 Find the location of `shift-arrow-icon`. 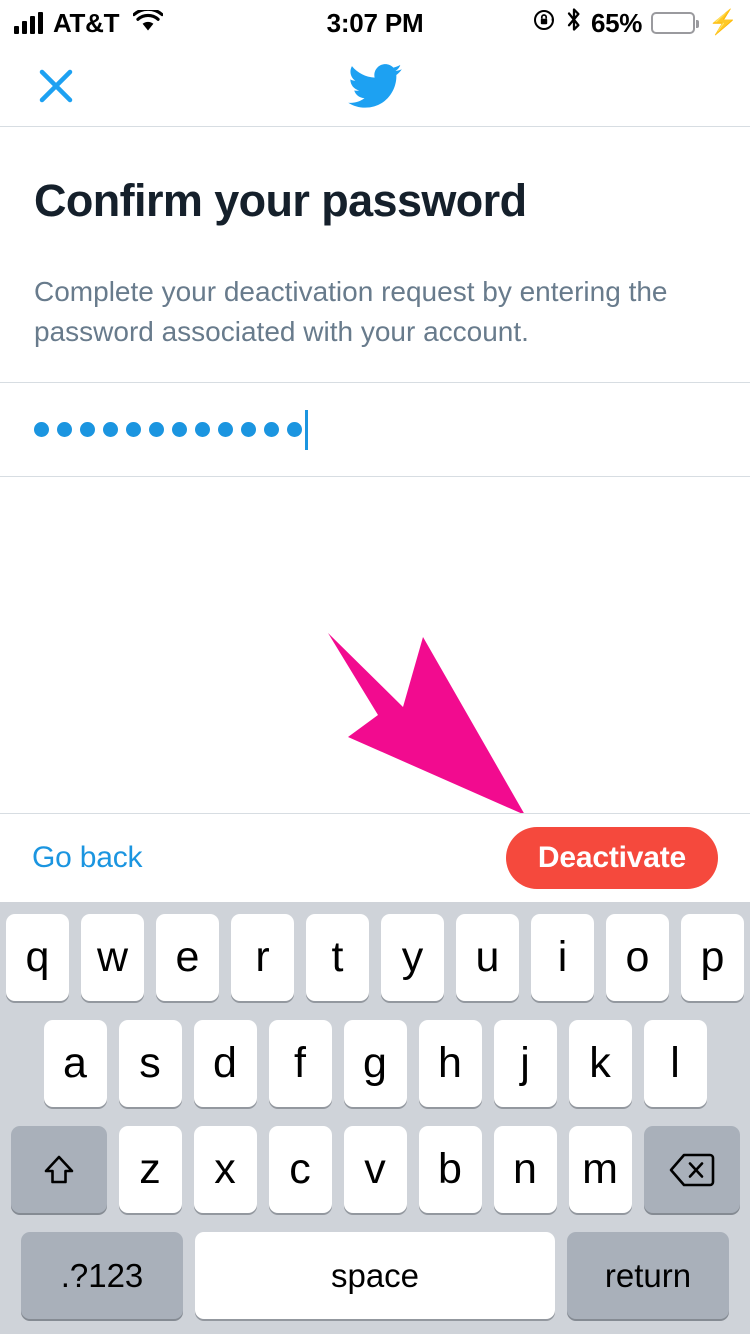

shift-arrow-icon is located at coordinates (58, 1169).